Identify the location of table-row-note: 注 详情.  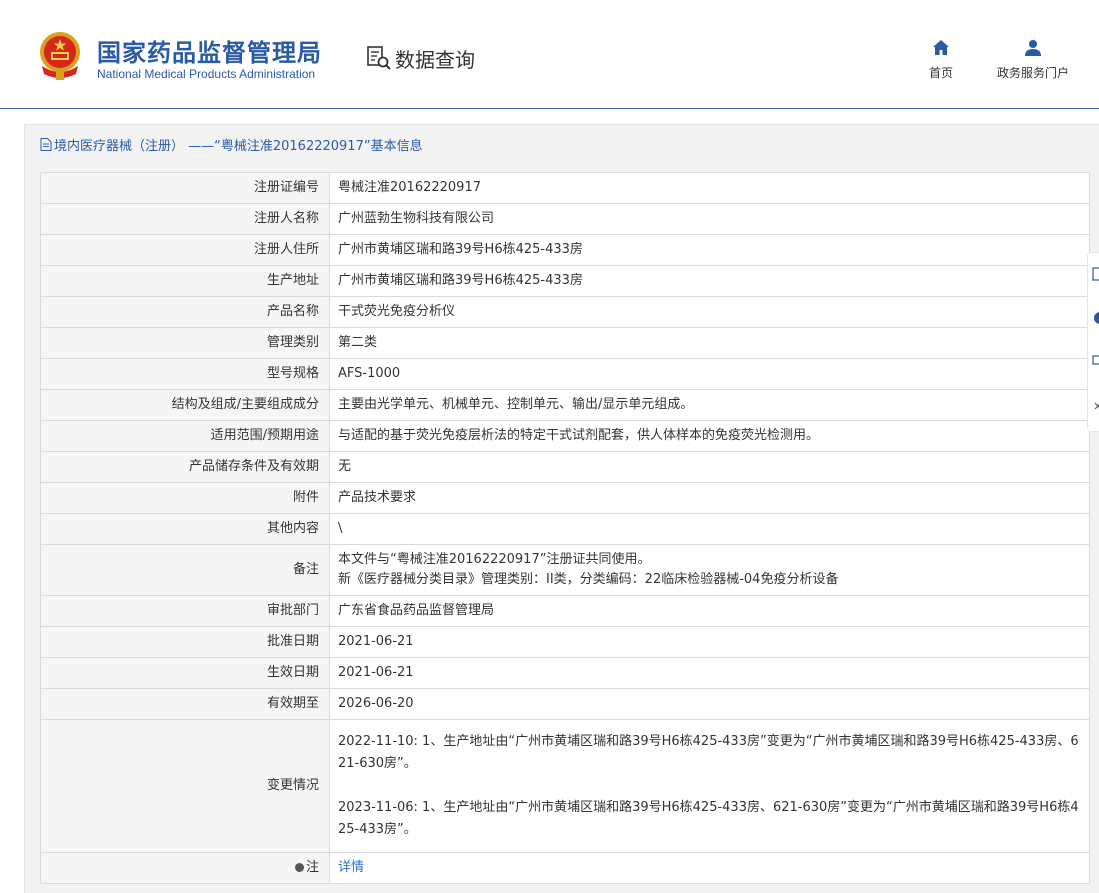
(565, 868).